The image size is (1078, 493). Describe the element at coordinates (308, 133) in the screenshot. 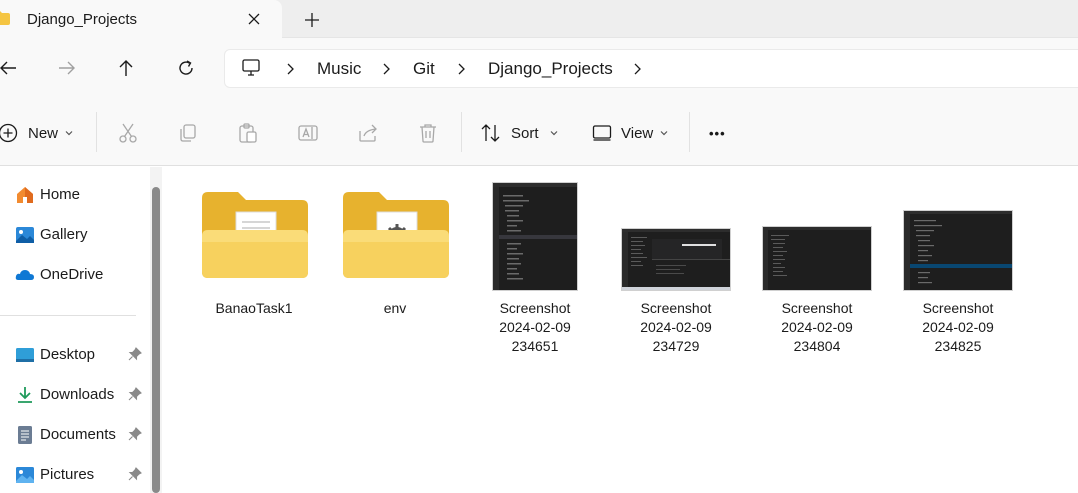

I see `rename-icon` at that location.